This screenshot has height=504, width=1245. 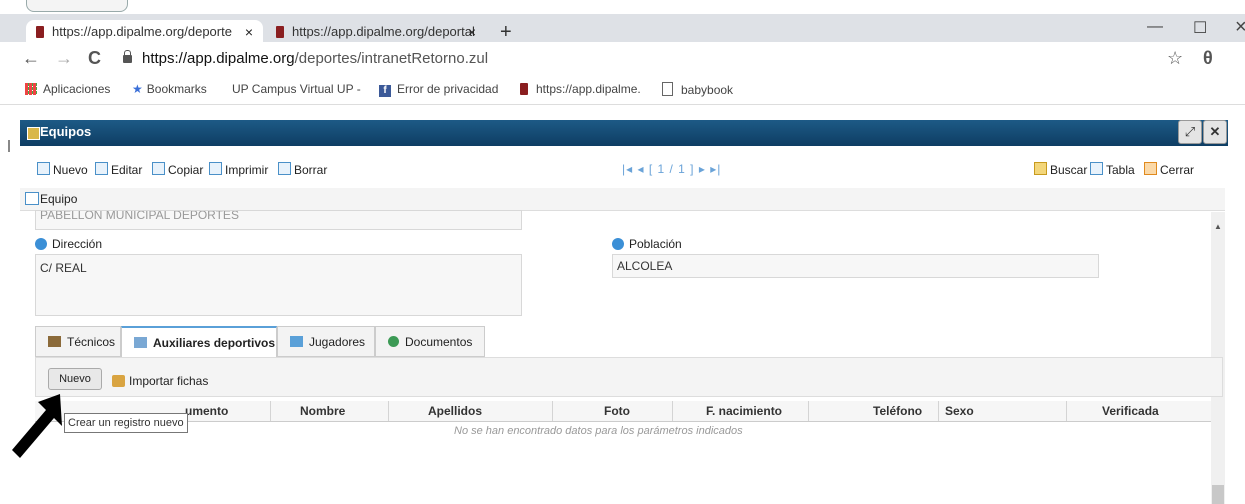 I want to click on editar-button: Editar, so click(x=118, y=169).